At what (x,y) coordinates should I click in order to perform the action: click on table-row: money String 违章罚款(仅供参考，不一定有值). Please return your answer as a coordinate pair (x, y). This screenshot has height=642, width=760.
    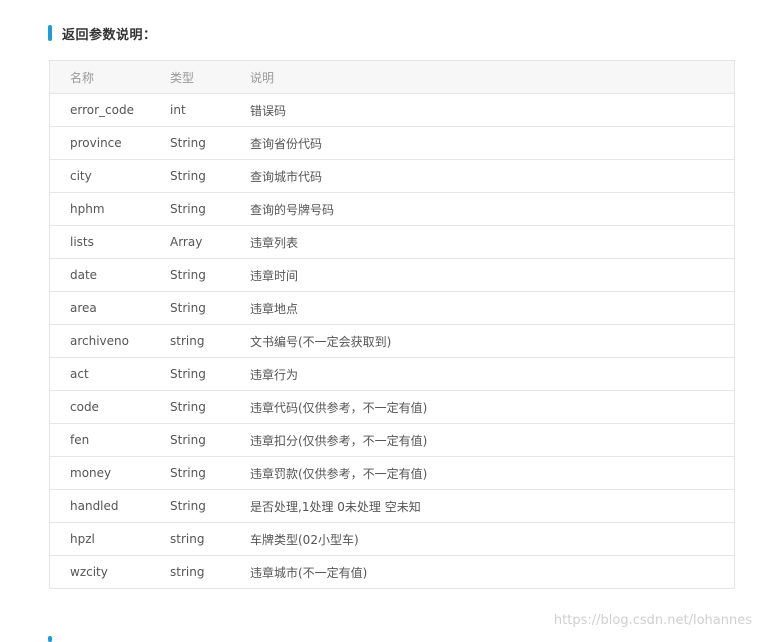
    Looking at the image, I should click on (392, 473).